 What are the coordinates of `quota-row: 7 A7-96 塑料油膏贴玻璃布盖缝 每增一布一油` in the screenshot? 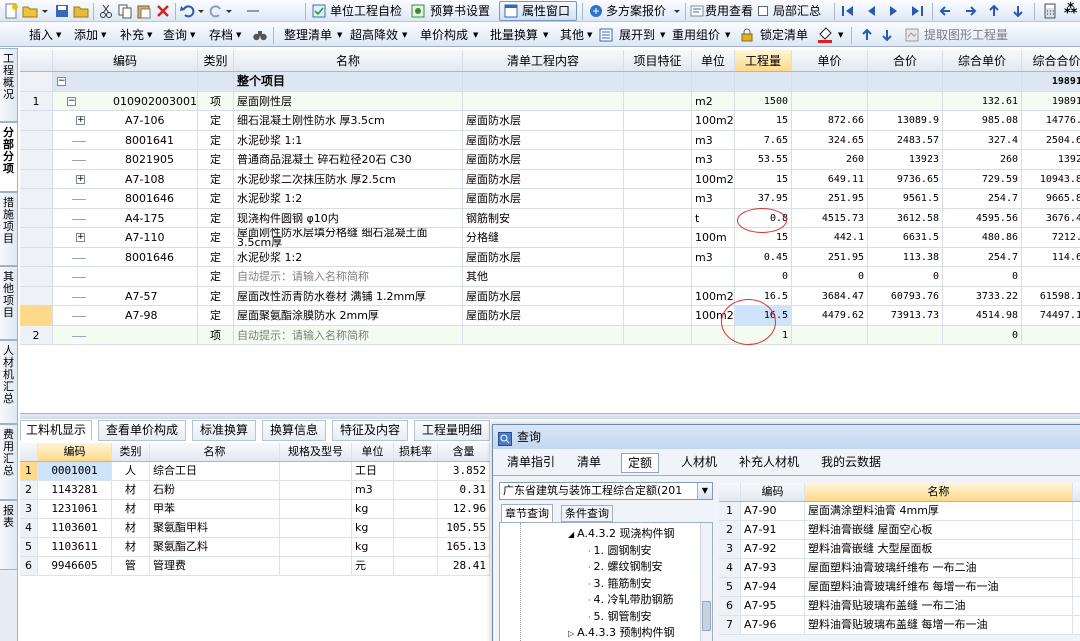 It's located at (899, 625).